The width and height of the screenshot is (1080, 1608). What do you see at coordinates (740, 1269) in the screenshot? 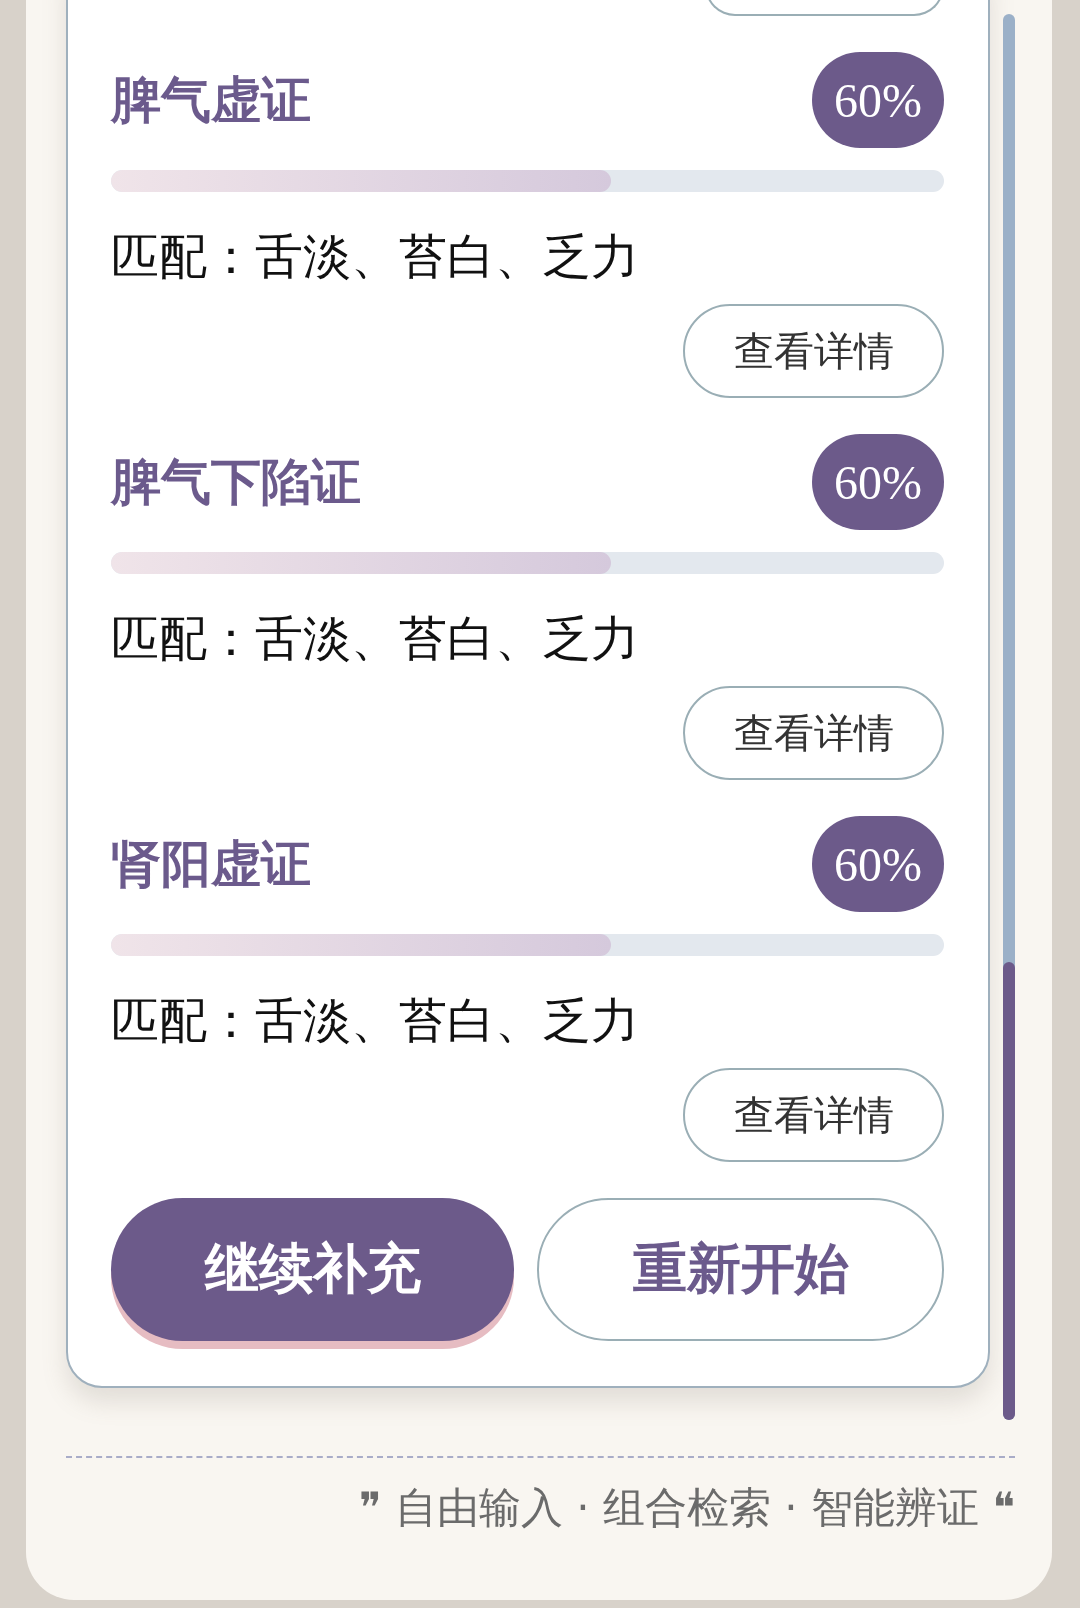
I see `restart-button: 重新开始` at bounding box center [740, 1269].